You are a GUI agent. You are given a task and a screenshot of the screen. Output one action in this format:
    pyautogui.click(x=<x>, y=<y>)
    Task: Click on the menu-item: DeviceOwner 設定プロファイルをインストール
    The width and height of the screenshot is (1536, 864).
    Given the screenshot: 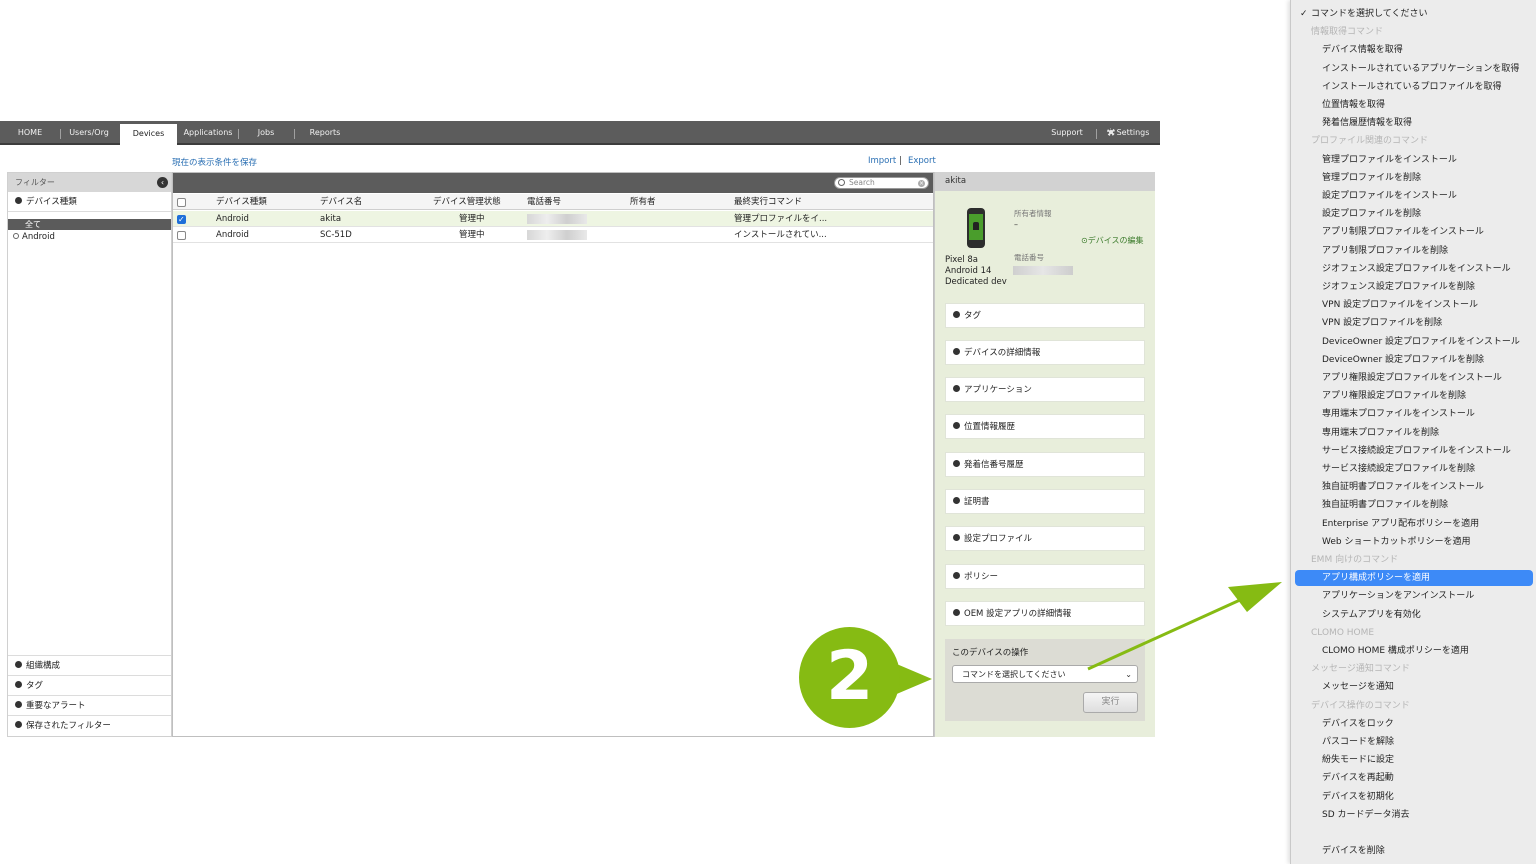 What is the action you would take?
    pyautogui.click(x=1413, y=342)
    